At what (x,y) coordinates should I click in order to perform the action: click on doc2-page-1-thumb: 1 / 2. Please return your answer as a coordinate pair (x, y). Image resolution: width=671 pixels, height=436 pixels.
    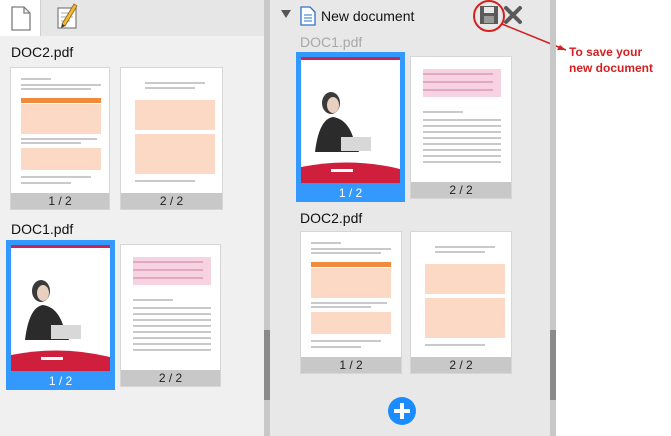
    Looking at the image, I should click on (60, 138).